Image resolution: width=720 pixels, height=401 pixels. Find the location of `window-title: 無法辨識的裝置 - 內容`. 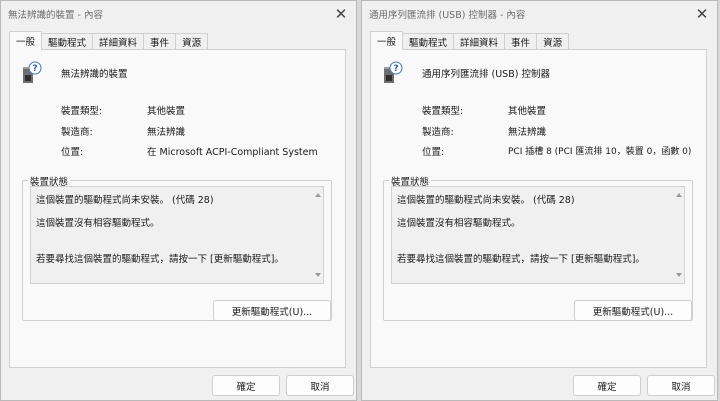

window-title: 無法辨識的裝置 - 內容 is located at coordinates (55, 15).